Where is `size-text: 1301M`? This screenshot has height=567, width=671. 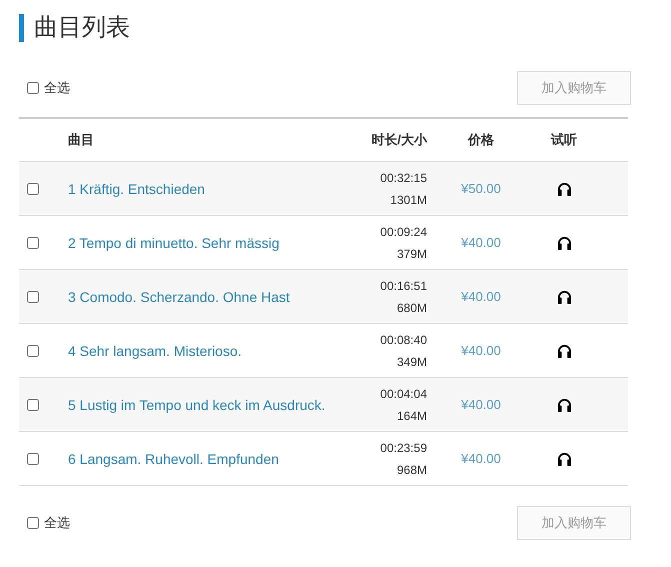 size-text: 1301M is located at coordinates (408, 200).